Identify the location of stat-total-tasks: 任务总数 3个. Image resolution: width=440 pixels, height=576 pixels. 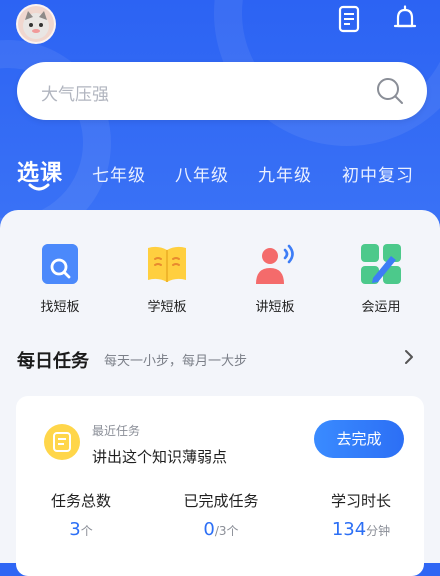
(81, 515).